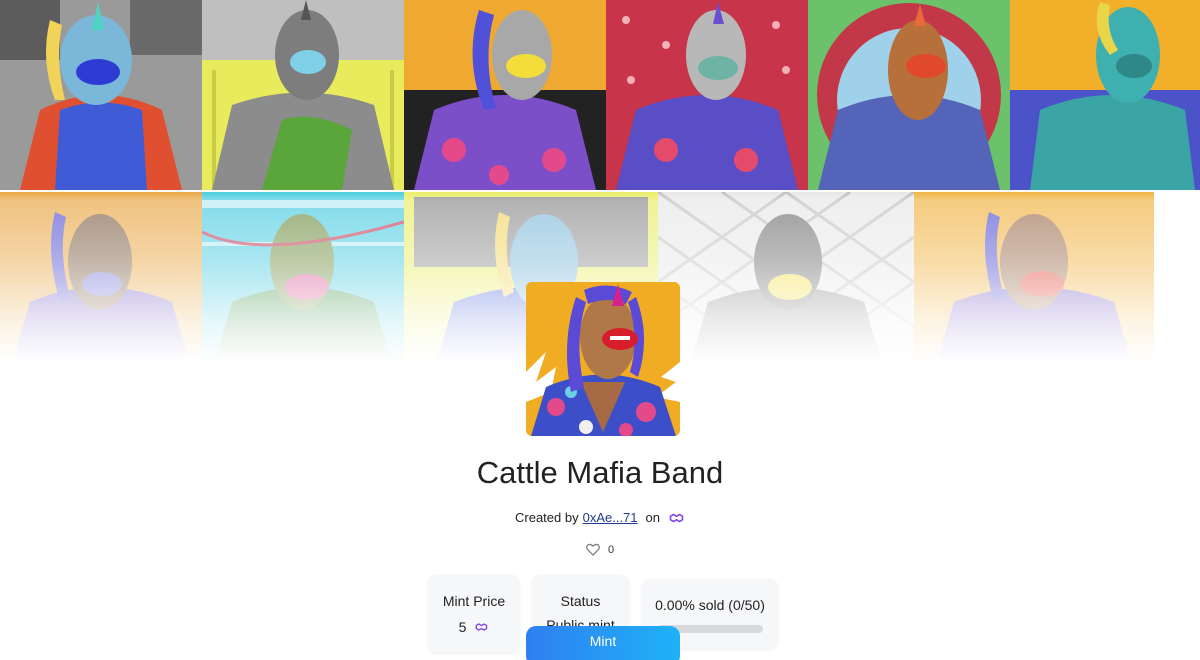 This screenshot has height=660, width=1200. Describe the element at coordinates (474, 614) in the screenshot. I see `mint-price-card: Mint Price 5` at that location.